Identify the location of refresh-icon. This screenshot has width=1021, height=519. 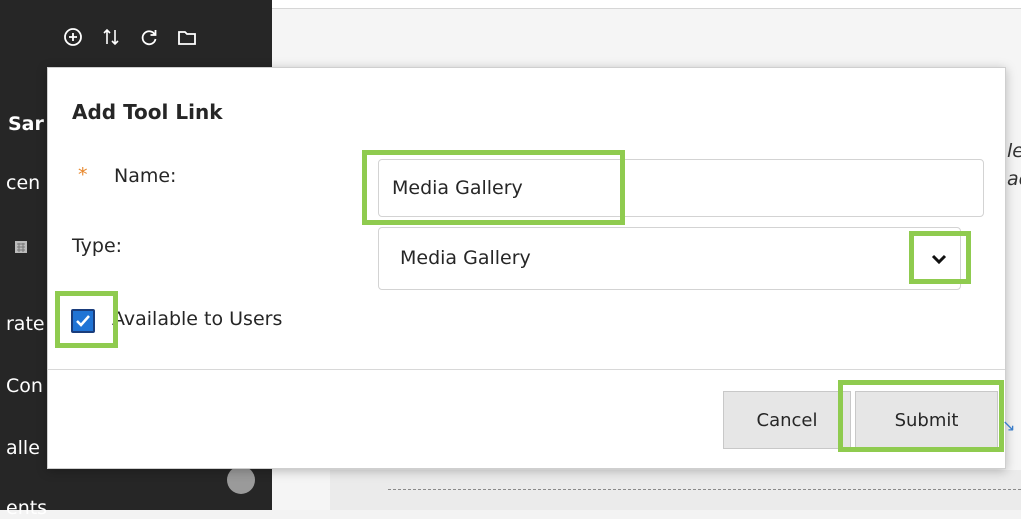
(149, 38).